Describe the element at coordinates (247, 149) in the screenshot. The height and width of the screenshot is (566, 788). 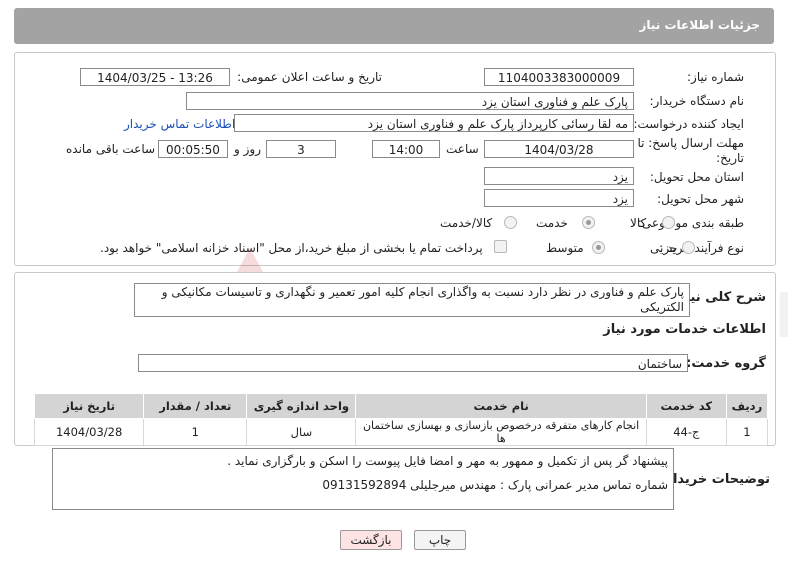
I see `days-label: روز و` at that location.